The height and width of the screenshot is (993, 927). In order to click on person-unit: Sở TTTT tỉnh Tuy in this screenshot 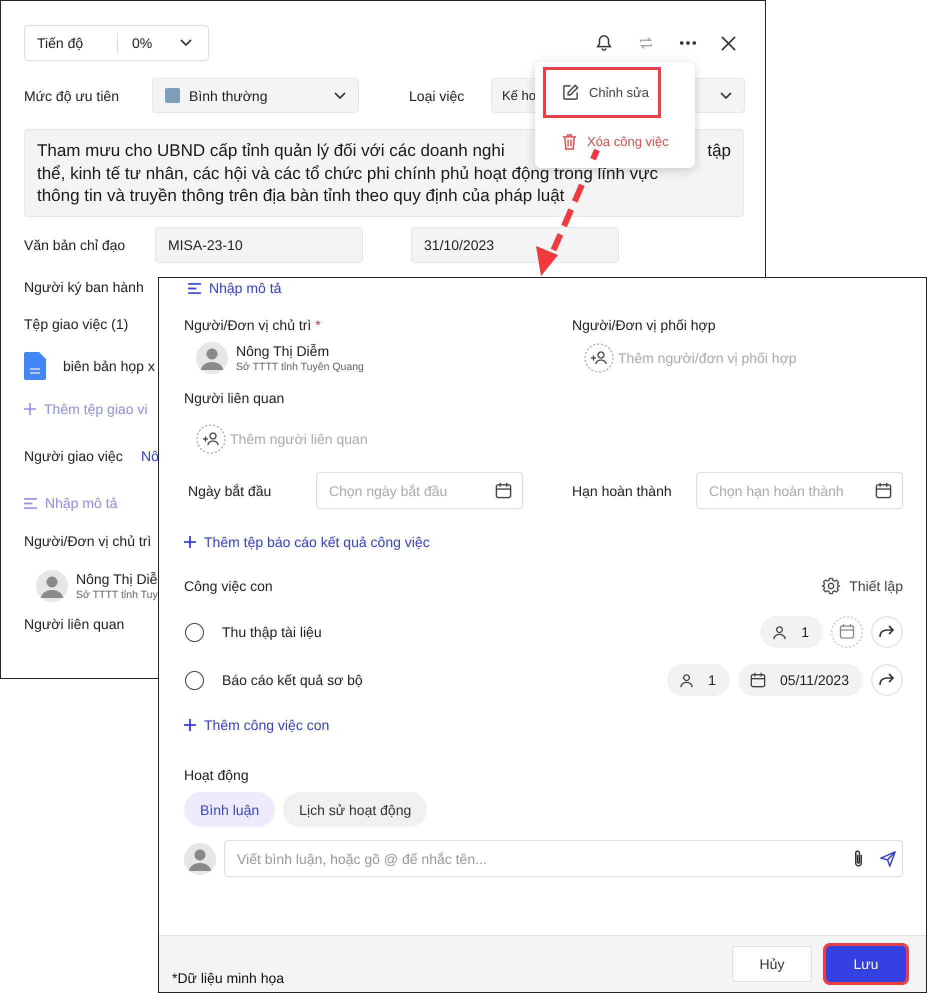, I will do `click(117, 595)`.